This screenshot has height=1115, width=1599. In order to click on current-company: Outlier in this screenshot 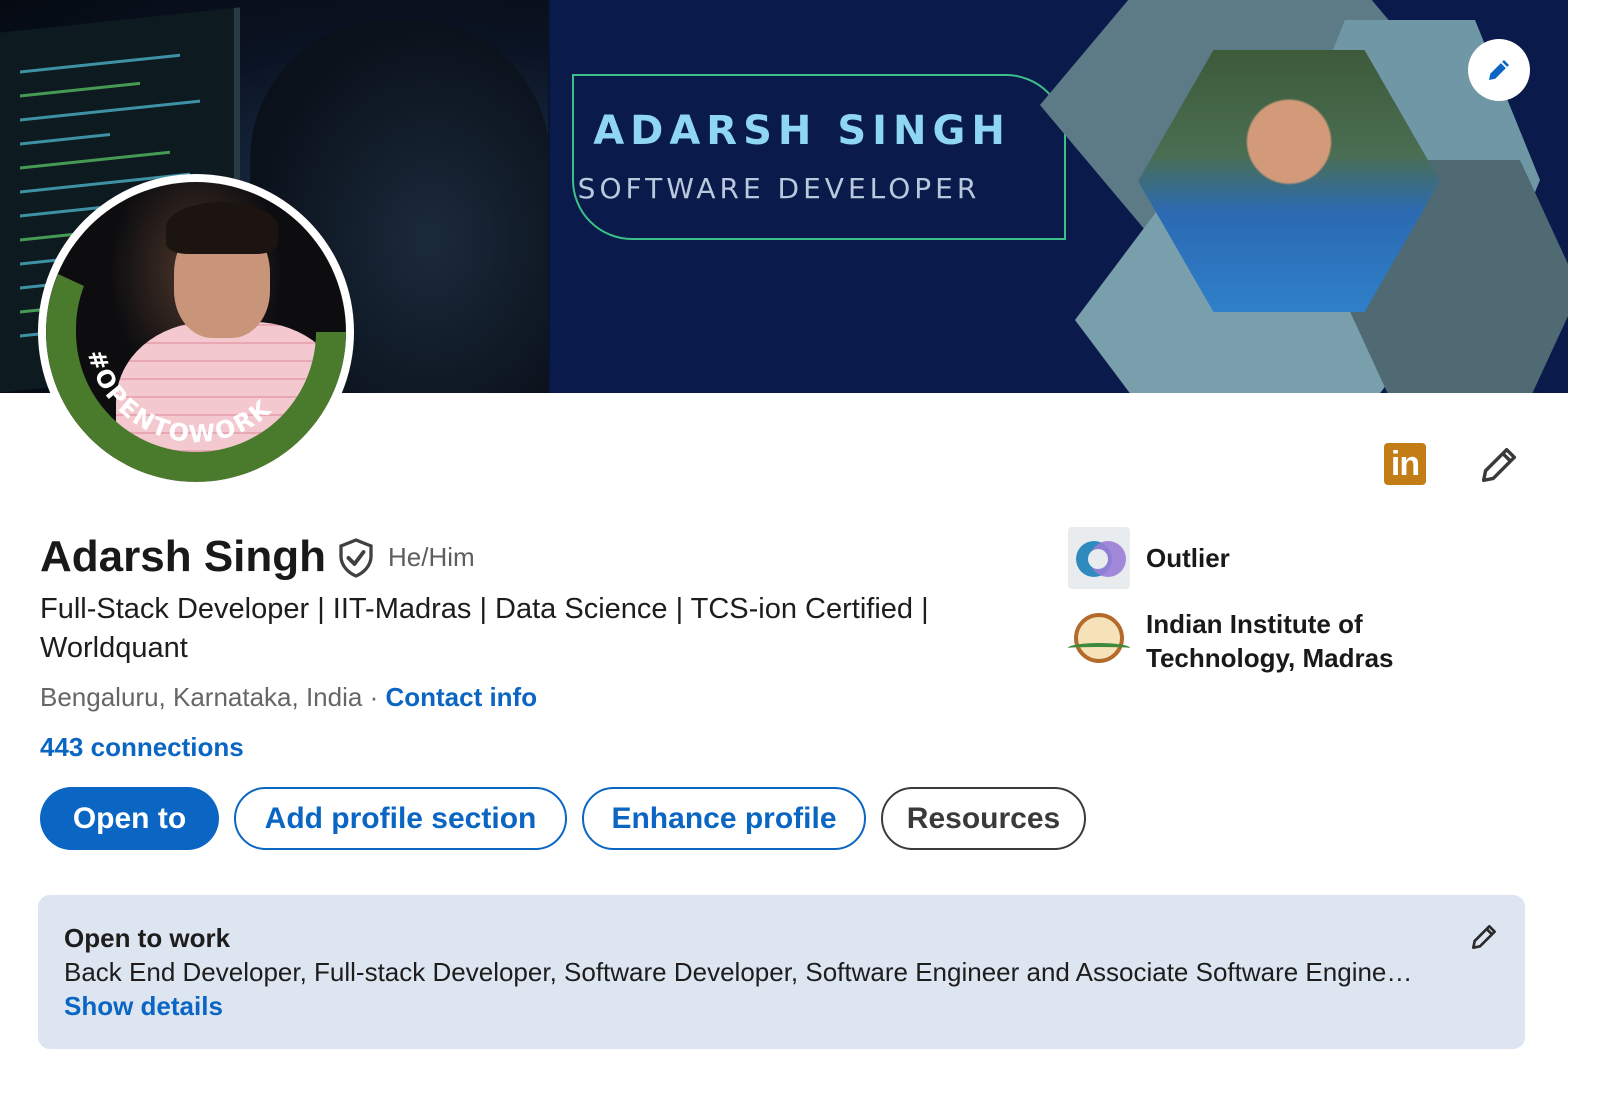, I will do `click(1149, 558)`.